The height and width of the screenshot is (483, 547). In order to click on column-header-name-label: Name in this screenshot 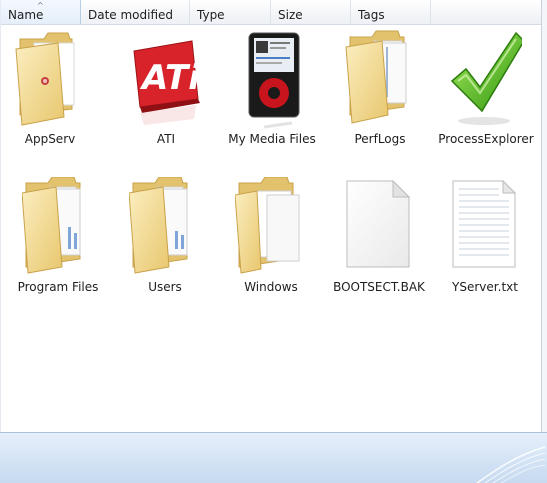, I will do `click(26, 15)`.